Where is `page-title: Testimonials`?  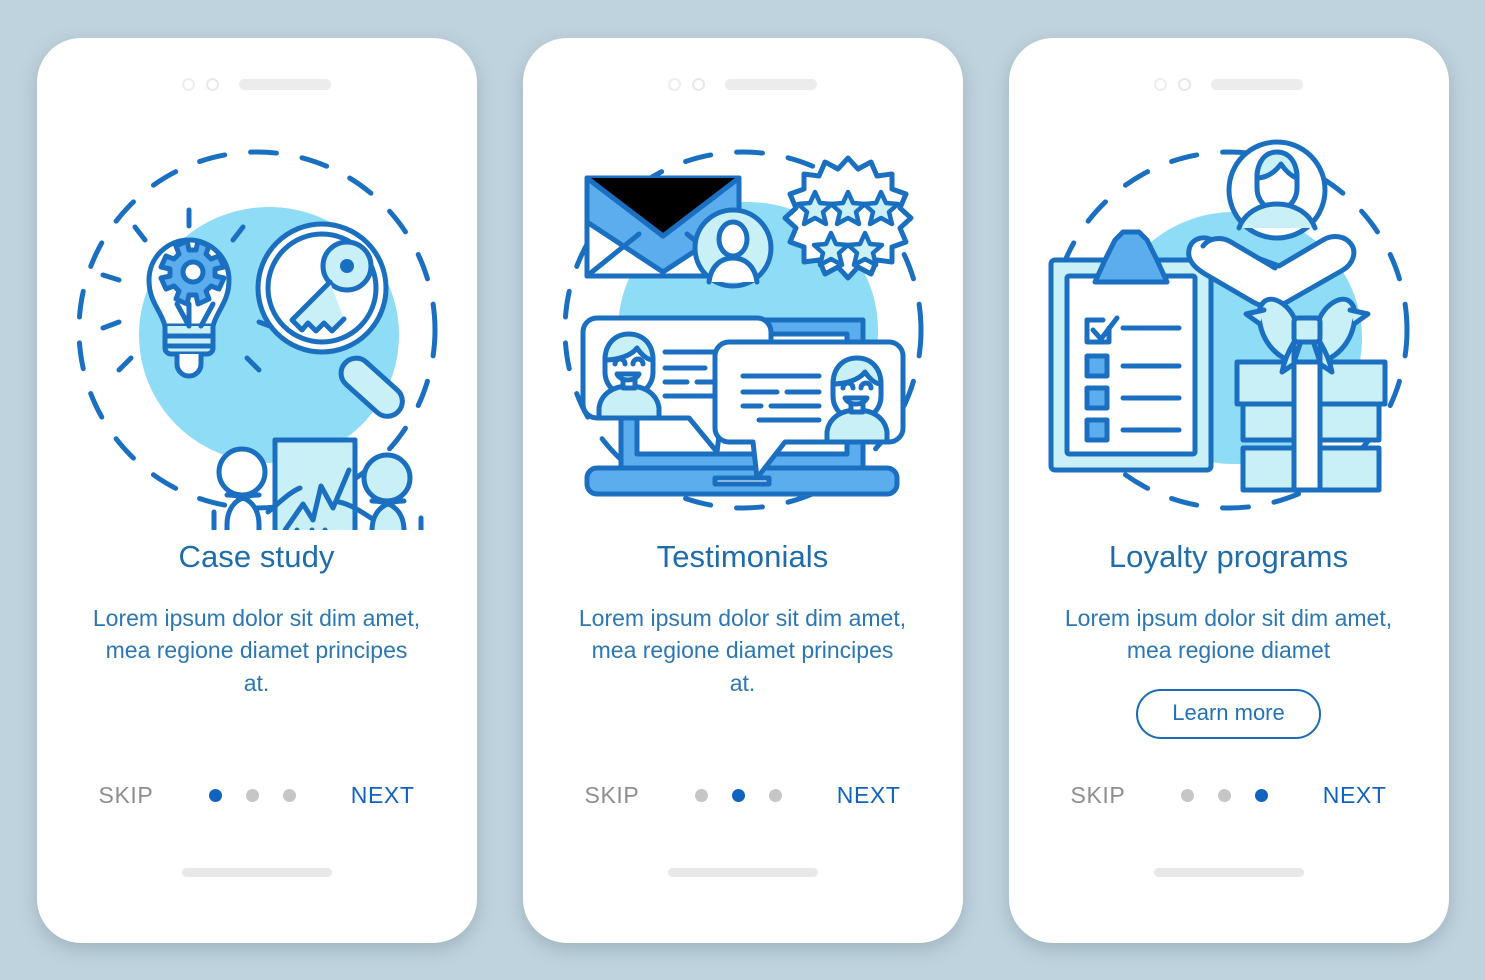
page-title: Testimonials is located at coordinates (742, 556).